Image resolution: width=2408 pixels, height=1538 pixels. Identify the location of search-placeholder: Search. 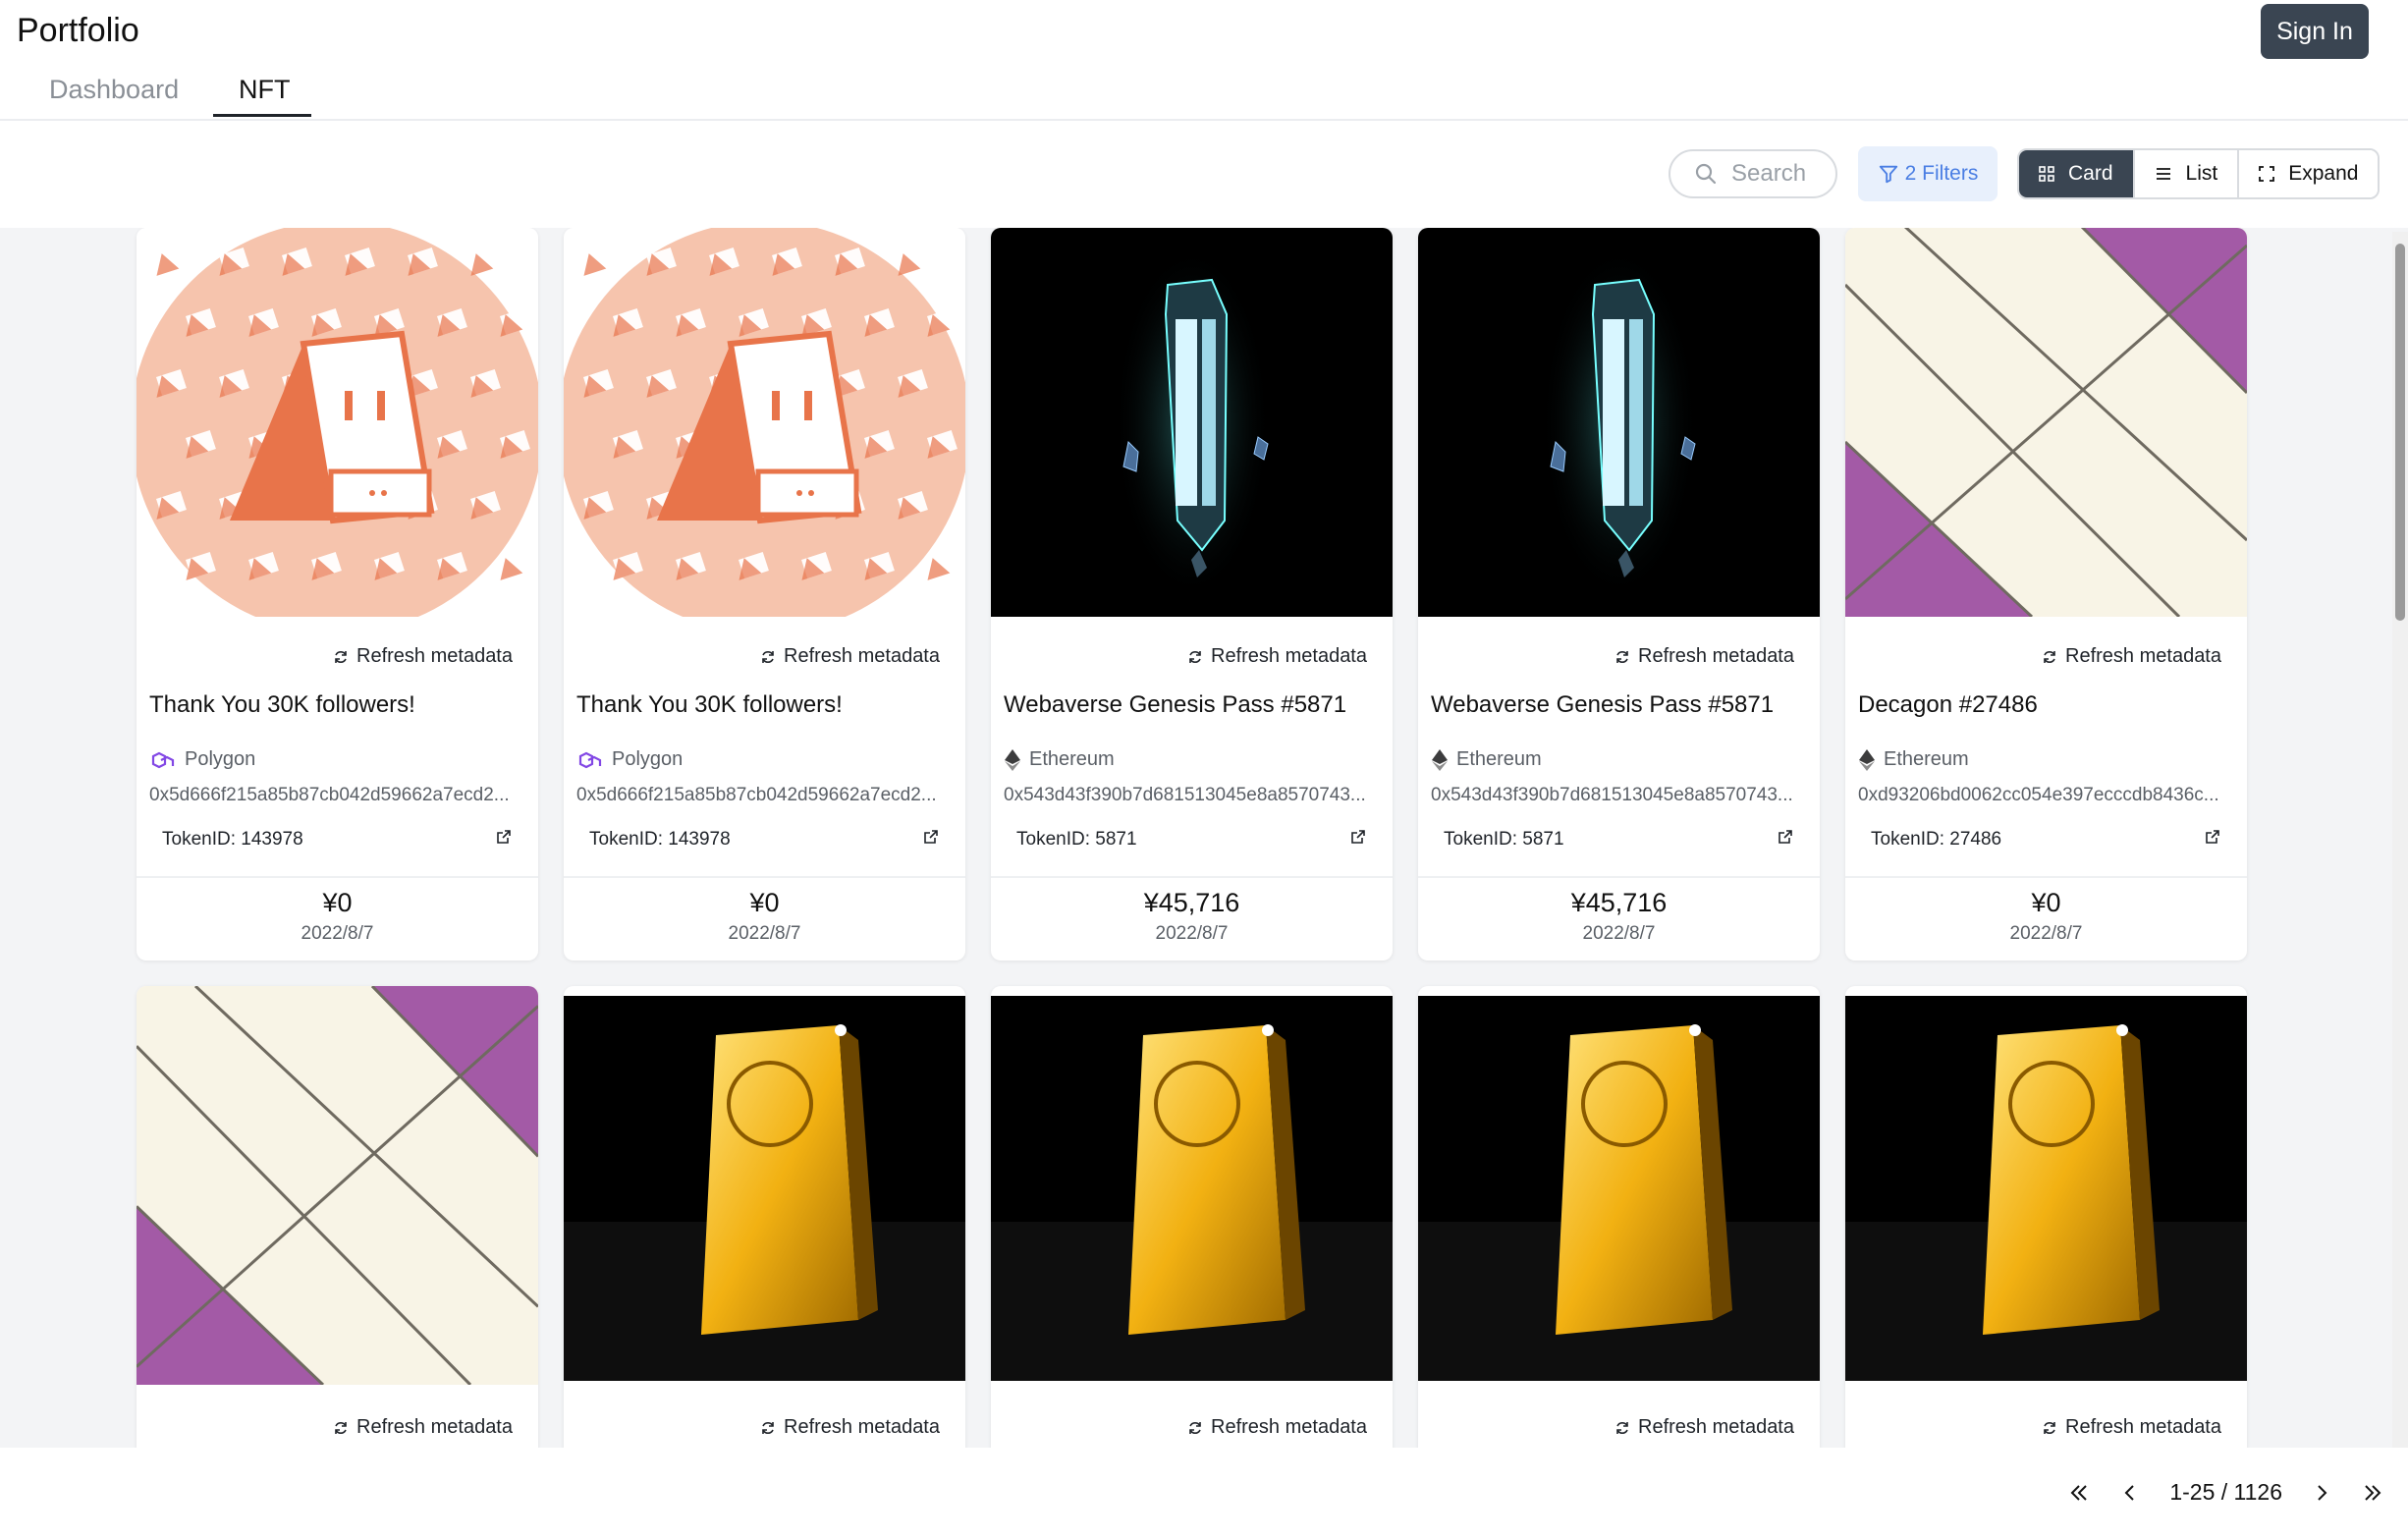
(1769, 173).